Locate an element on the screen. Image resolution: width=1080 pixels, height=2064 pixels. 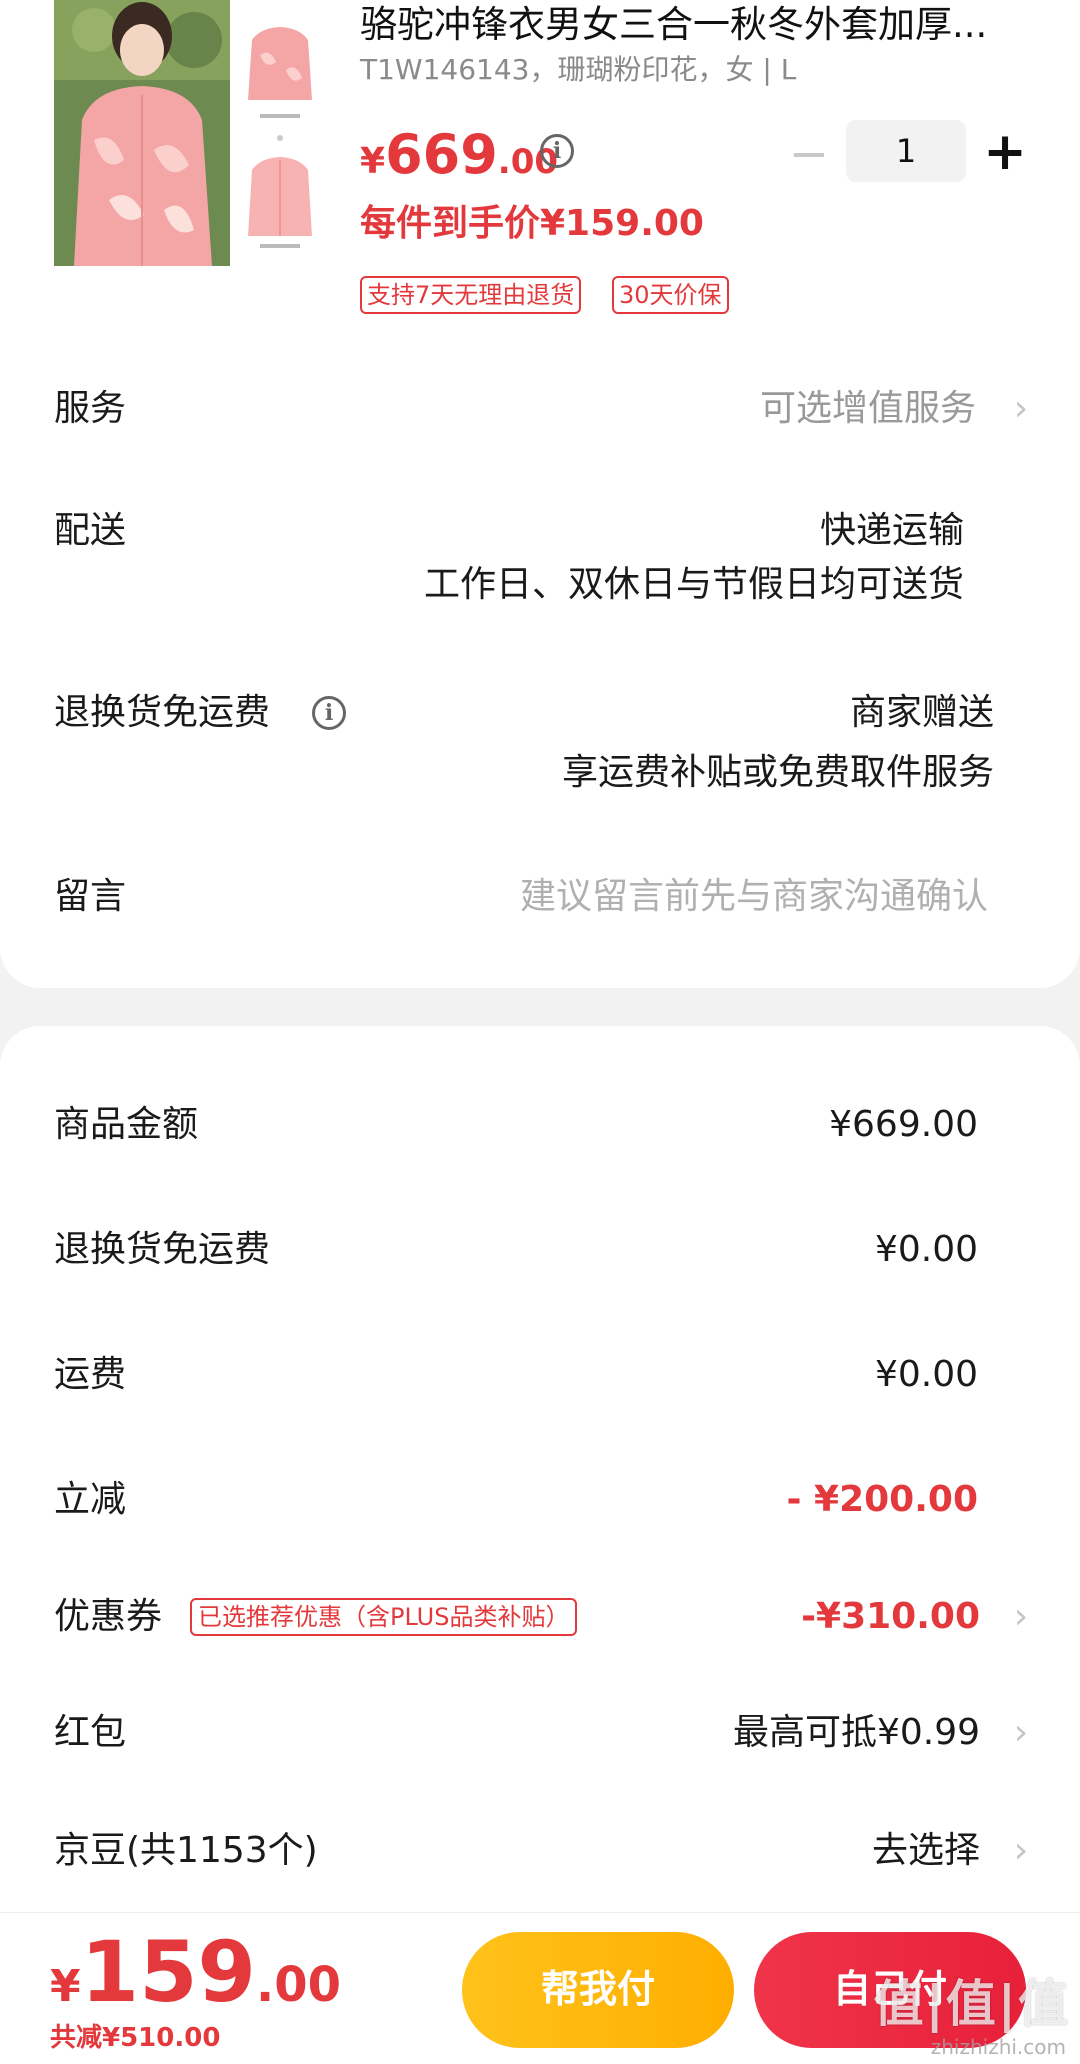
quantity-input: 1 is located at coordinates (906, 151).